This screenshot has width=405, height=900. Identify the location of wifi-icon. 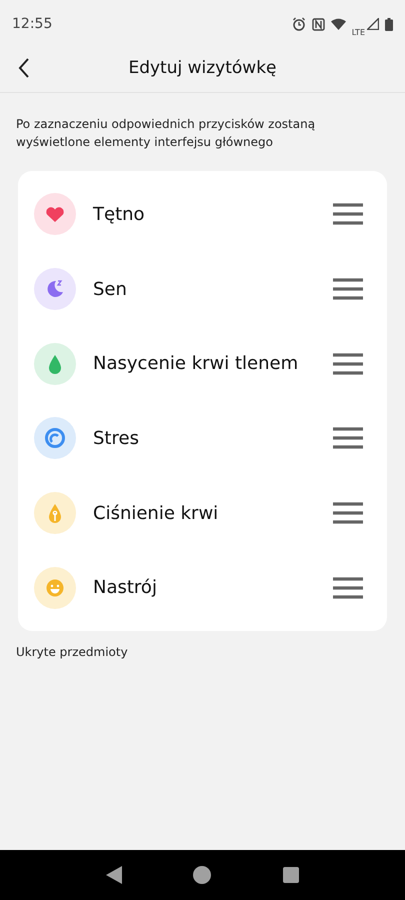
(338, 24).